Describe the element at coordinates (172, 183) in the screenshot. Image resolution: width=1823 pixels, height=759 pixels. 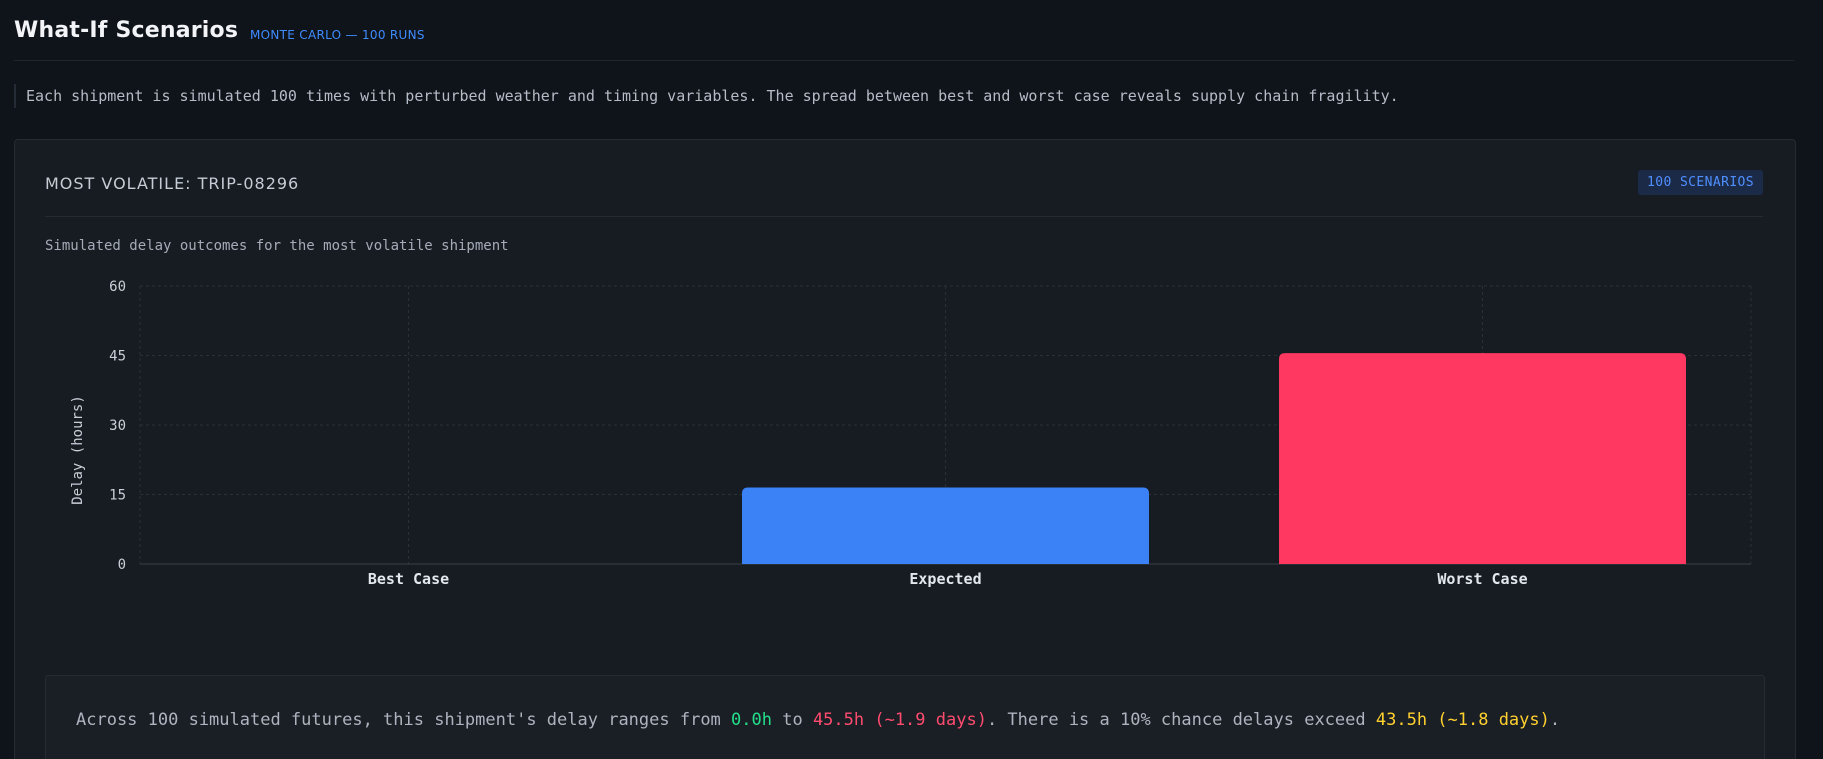
I see `card-title: MOST VOLATILE: TRIP-08296` at that location.